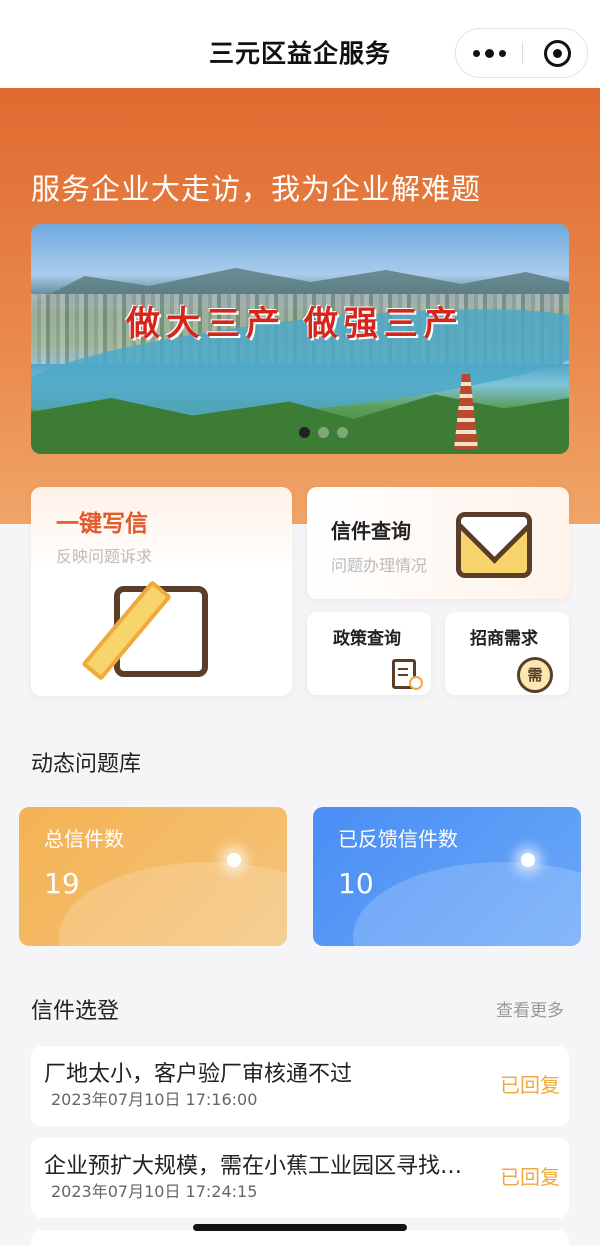  Describe the element at coordinates (398, 839) in the screenshot. I see `replied-letters-label: 已反馈信件数` at that location.